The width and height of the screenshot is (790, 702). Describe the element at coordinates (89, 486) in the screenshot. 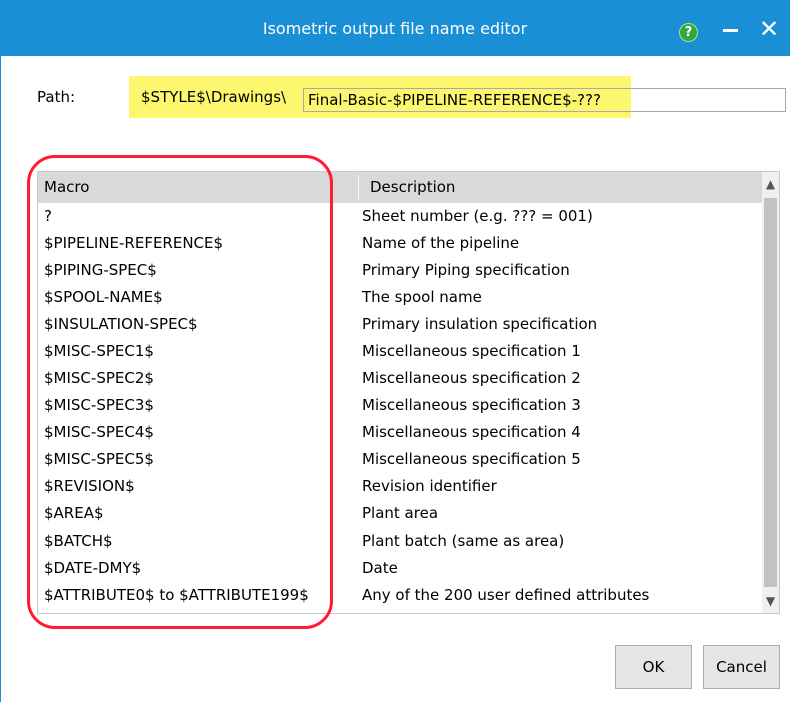

I see `macro-cell: $REVISION$` at that location.